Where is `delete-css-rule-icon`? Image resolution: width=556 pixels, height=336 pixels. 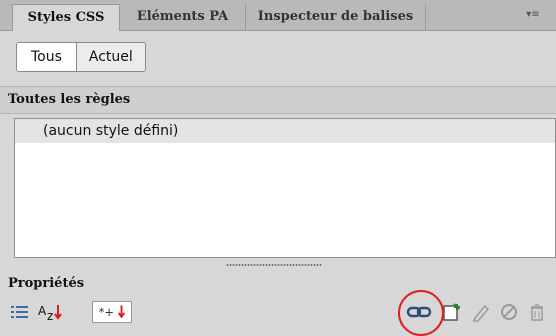 delete-css-rule-icon is located at coordinates (537, 312).